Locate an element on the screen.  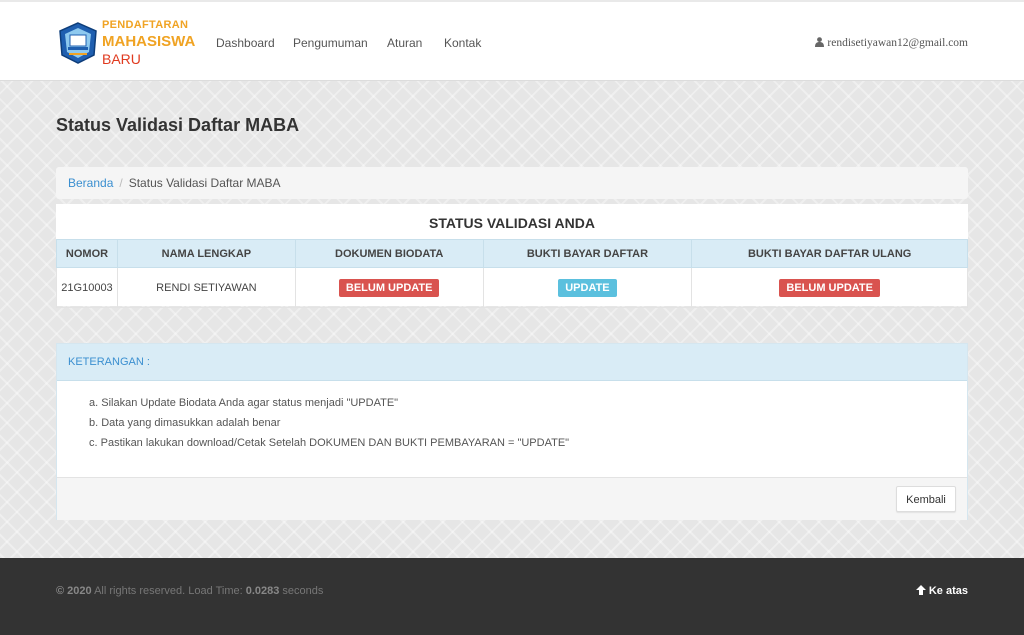
nav-dashboard: Dashboard is located at coordinates (245, 43).